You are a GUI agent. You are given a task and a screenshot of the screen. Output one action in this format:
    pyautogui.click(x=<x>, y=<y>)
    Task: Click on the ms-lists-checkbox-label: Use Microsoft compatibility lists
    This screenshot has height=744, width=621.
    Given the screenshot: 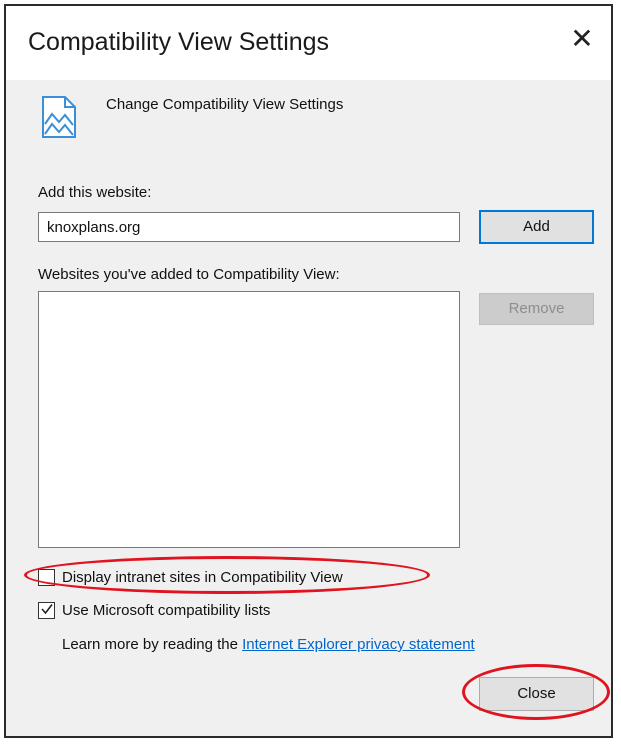 What is the action you would take?
    pyautogui.click(x=166, y=610)
    